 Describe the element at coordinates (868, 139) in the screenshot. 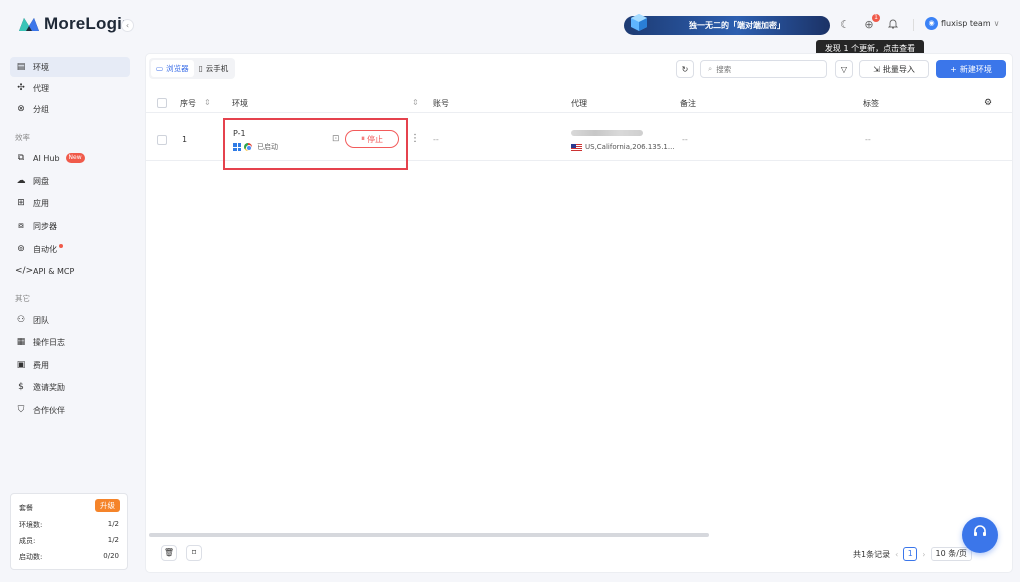

I see `tag-value: --` at that location.